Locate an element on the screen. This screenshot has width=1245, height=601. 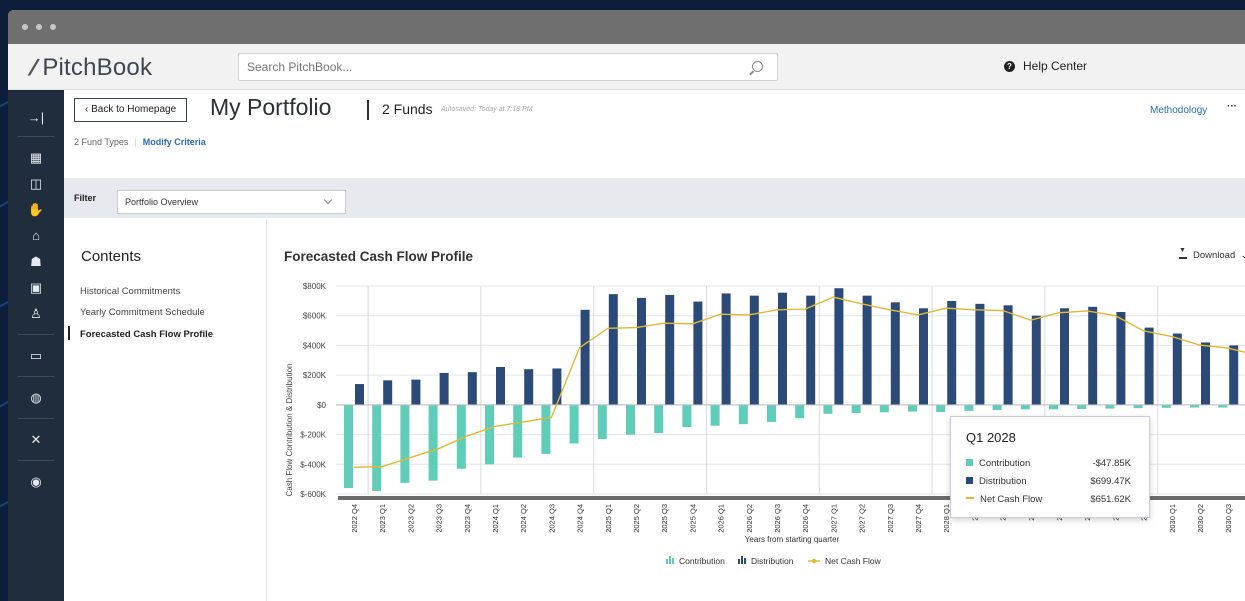
user-icon: ◉ is located at coordinates (36, 482).